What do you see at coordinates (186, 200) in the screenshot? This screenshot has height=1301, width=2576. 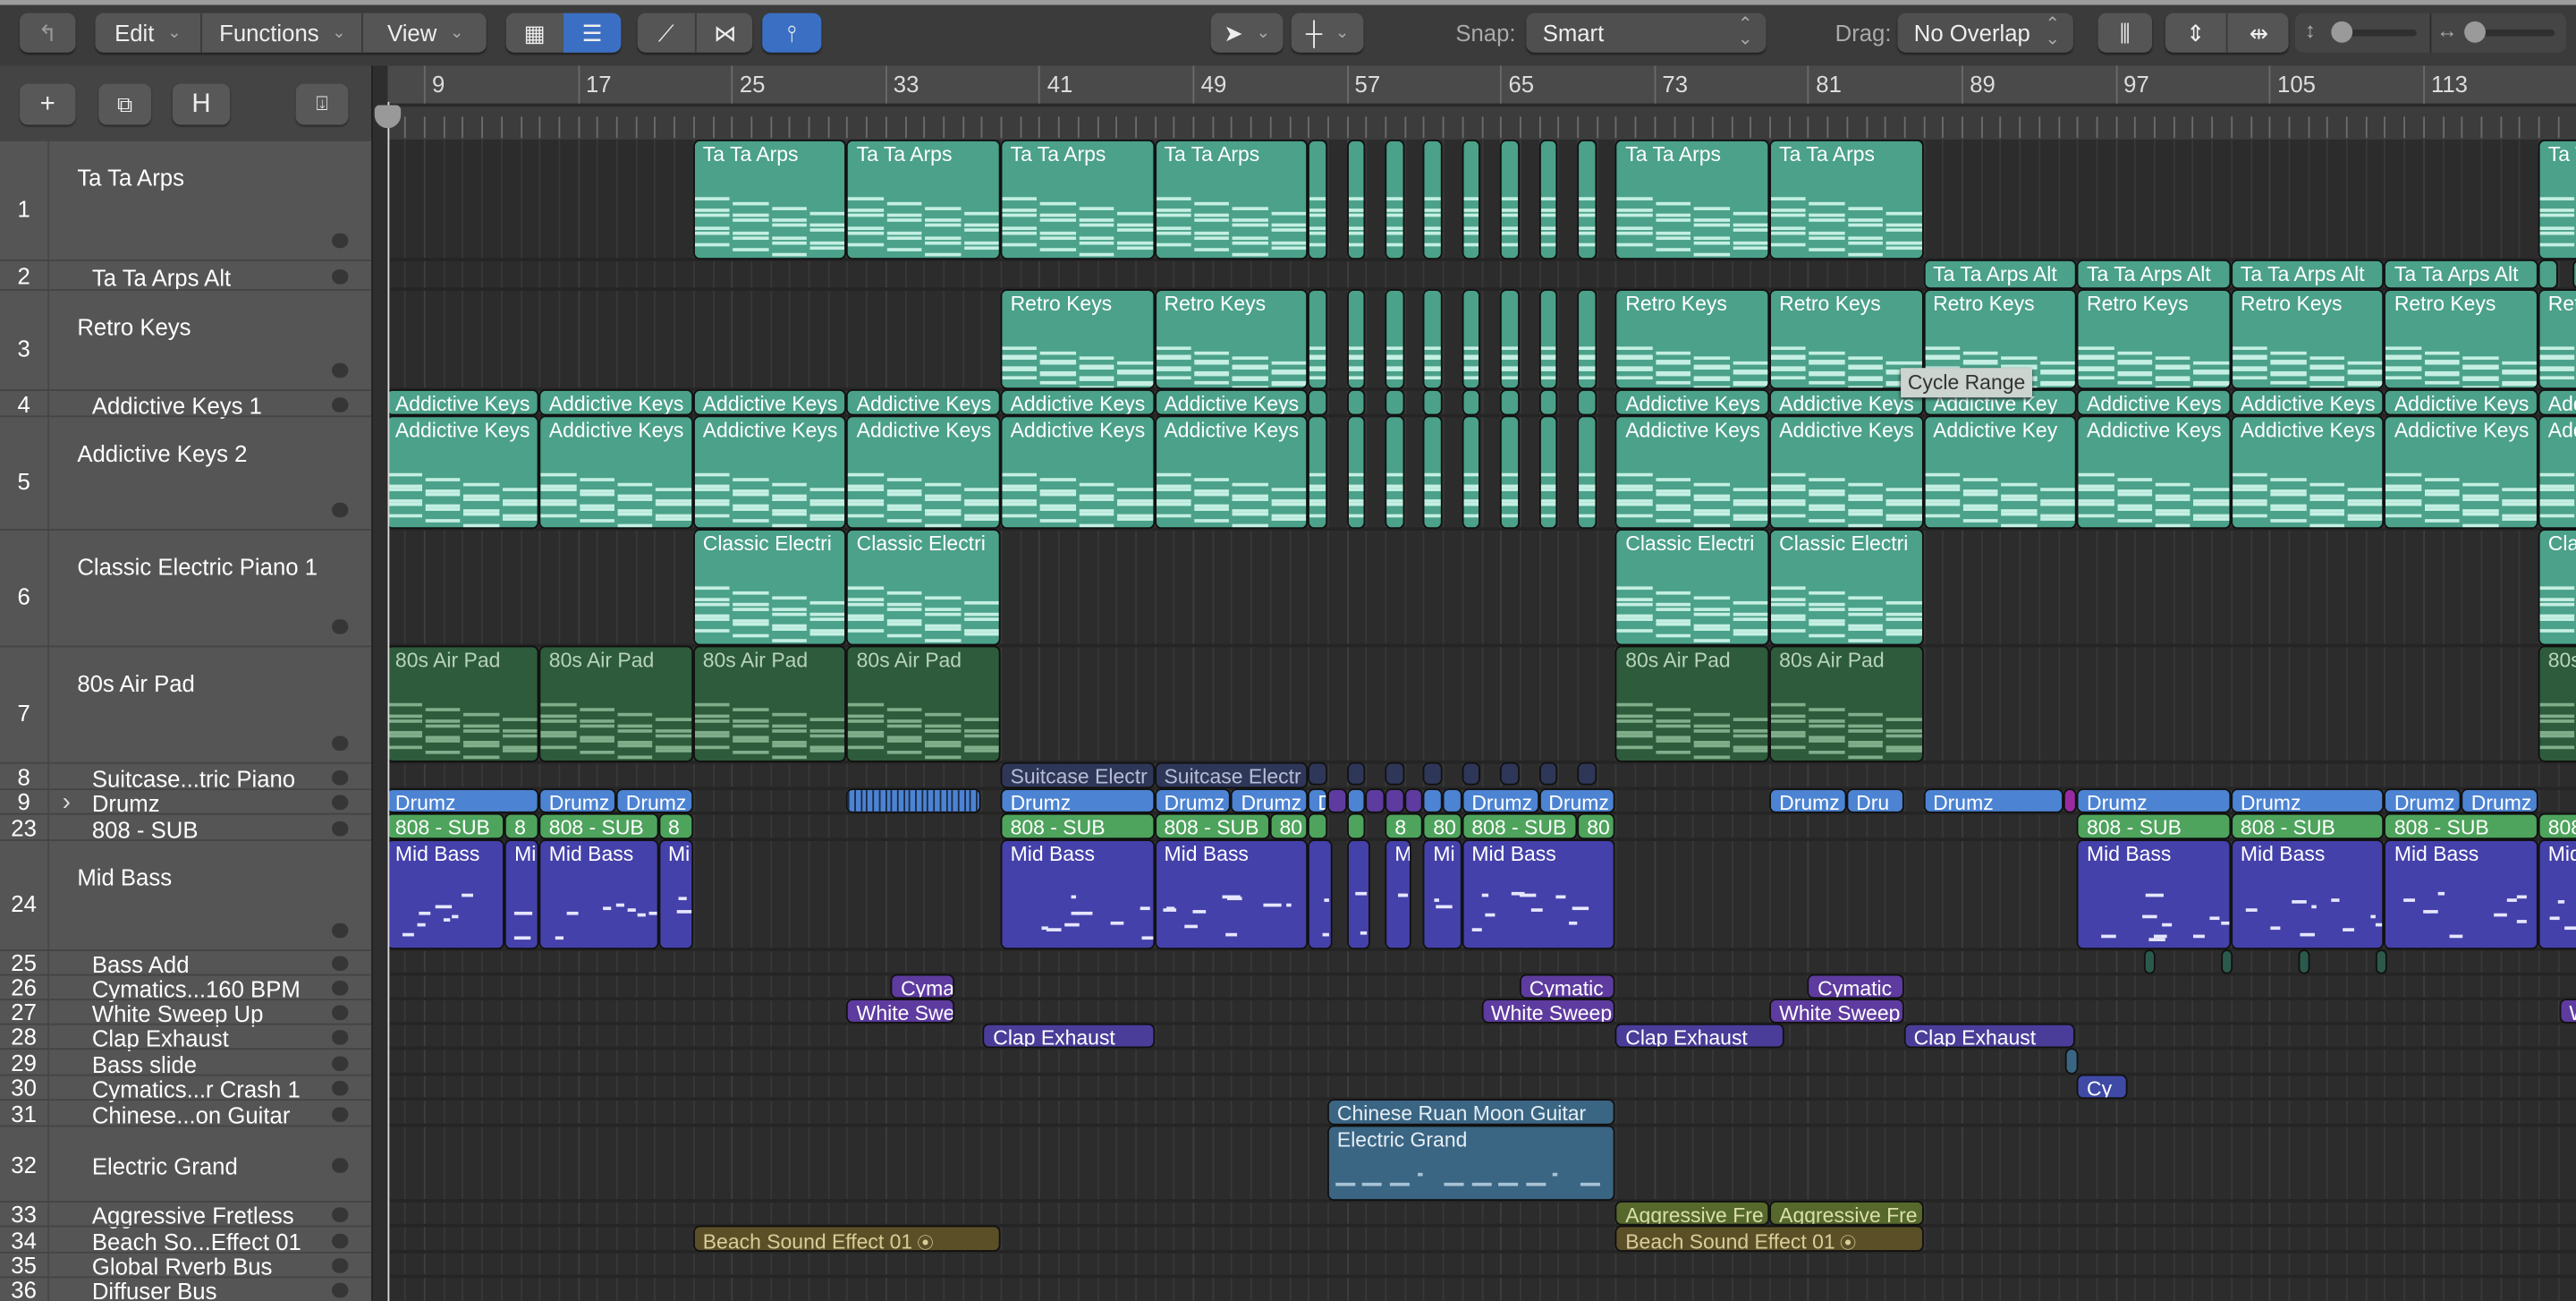 I see `track-header: 1 Ta Ta Arps` at bounding box center [186, 200].